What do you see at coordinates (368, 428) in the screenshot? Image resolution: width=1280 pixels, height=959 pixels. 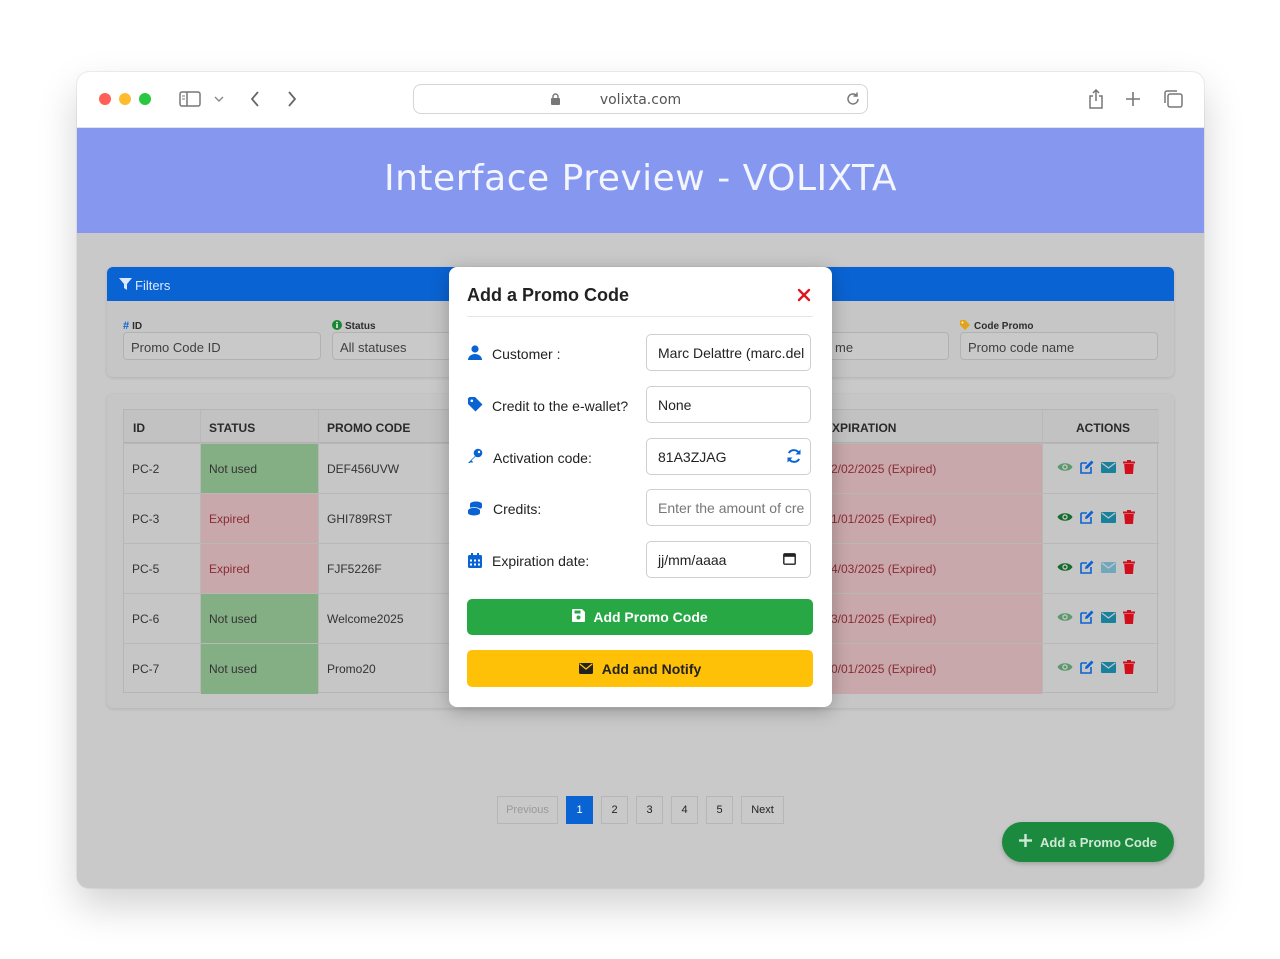 I see `column-header-promo-code: PROMO CODE` at bounding box center [368, 428].